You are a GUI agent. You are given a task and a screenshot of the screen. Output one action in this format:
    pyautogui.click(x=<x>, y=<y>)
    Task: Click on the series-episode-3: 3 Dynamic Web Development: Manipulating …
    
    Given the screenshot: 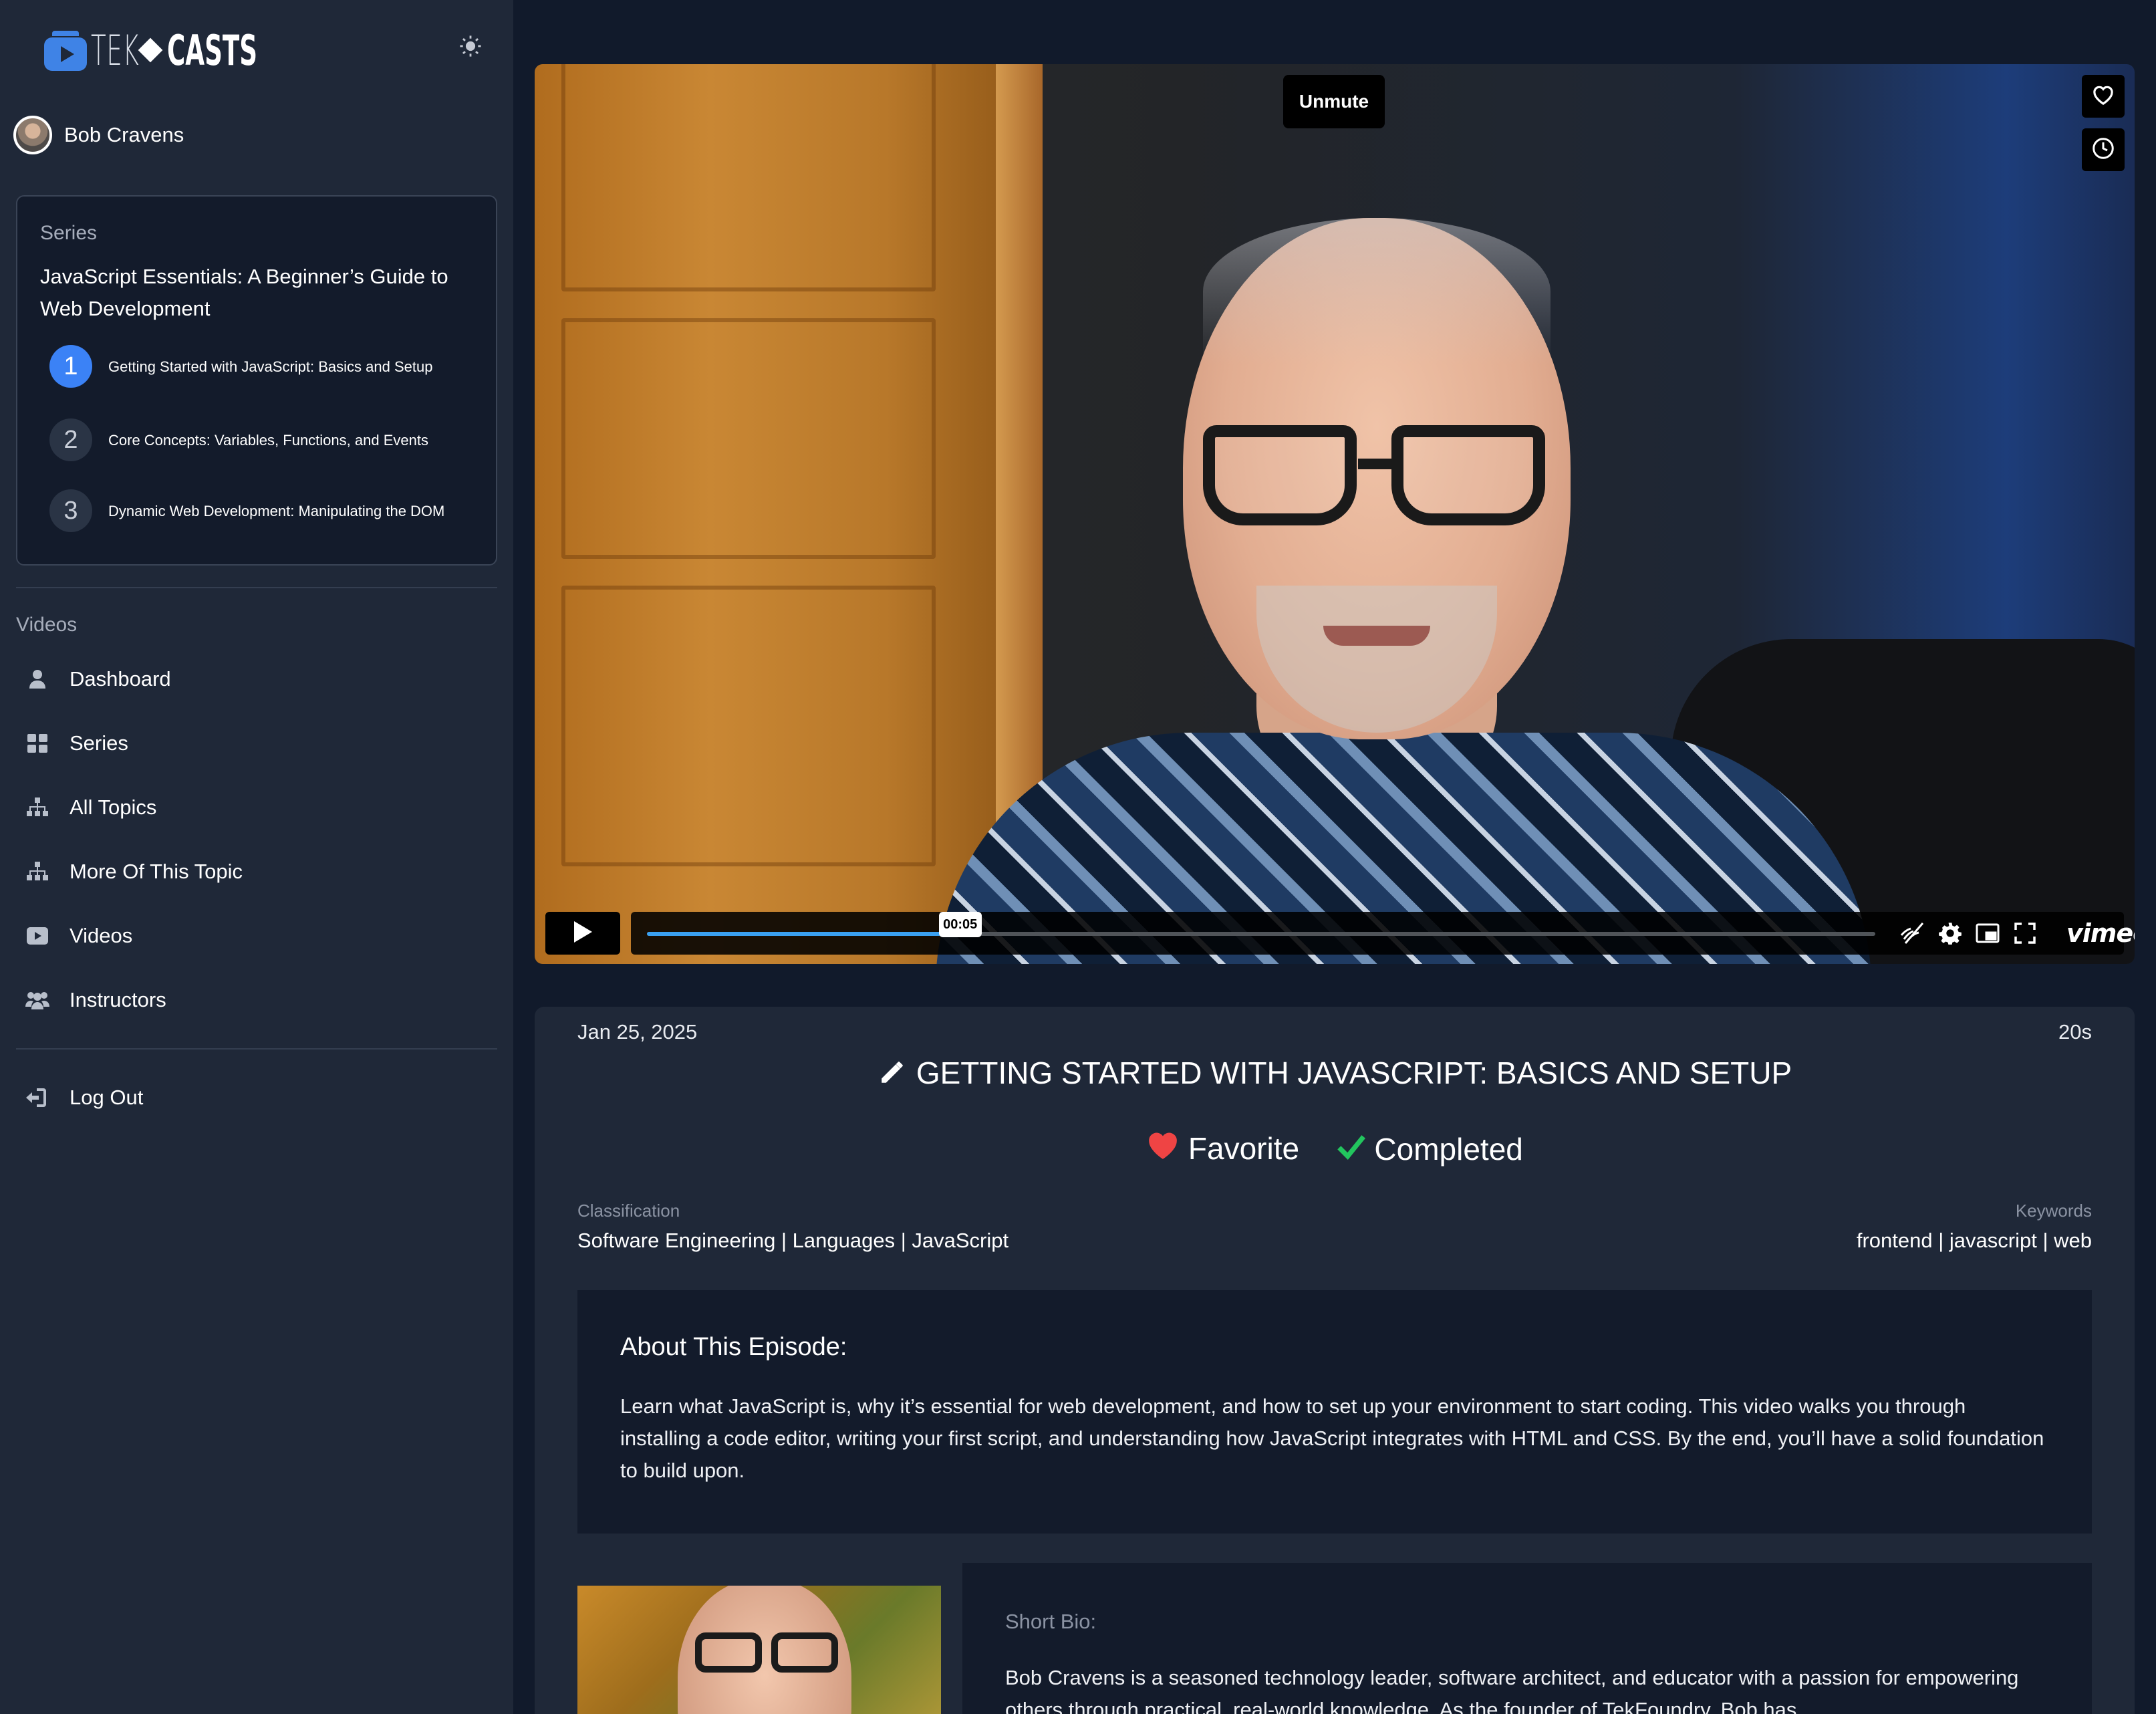 What is the action you would take?
    pyautogui.click(x=263, y=511)
    